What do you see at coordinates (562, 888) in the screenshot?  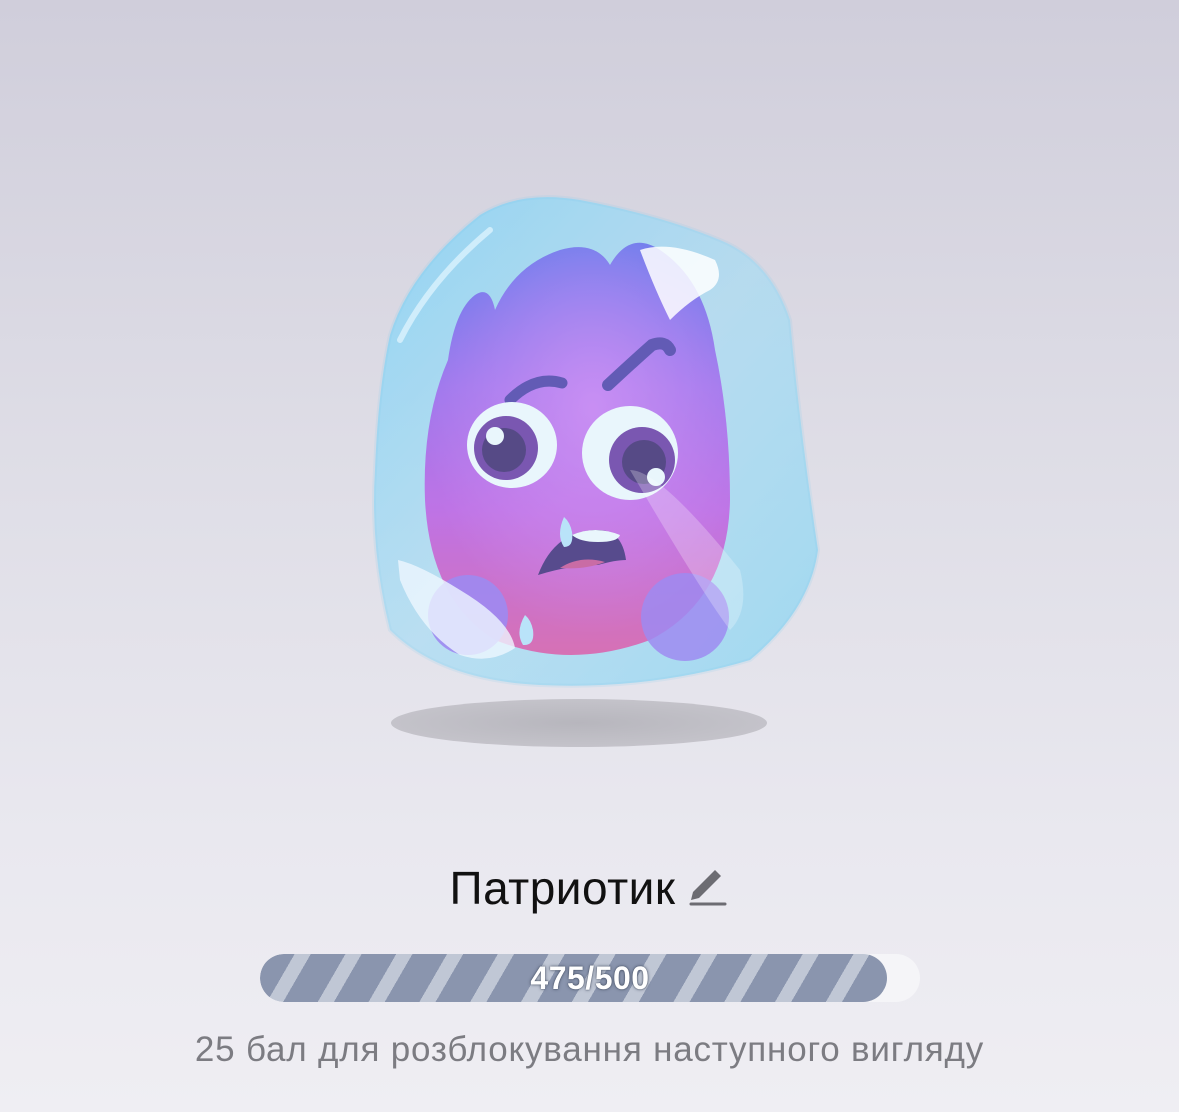 I see `pet-name: Патриотик` at bounding box center [562, 888].